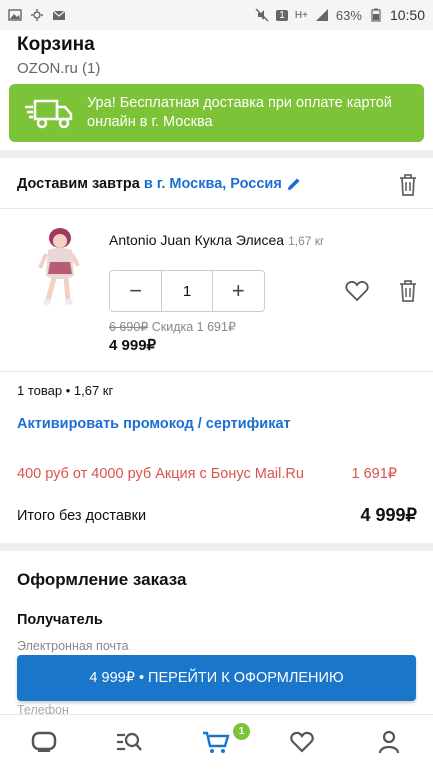 This screenshot has width=433, height=770. Describe the element at coordinates (216, 59) in the screenshot. I see `app-header: Корзина OZON.ru (1)` at that location.